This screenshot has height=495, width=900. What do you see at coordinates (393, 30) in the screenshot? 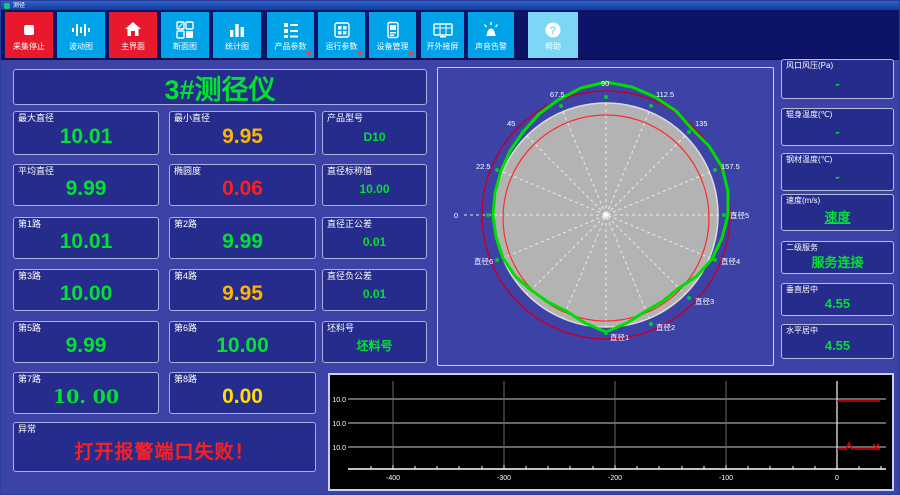
I see `device-manage-icon` at bounding box center [393, 30].